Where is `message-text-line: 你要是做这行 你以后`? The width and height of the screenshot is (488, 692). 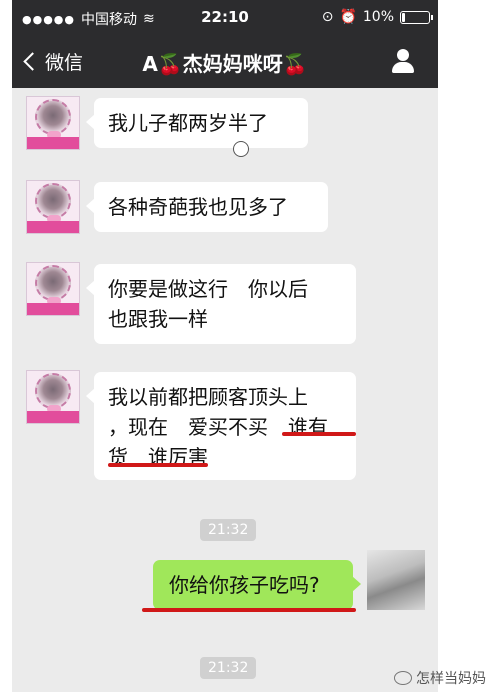 message-text-line: 你要是做这行 你以后 is located at coordinates (208, 289).